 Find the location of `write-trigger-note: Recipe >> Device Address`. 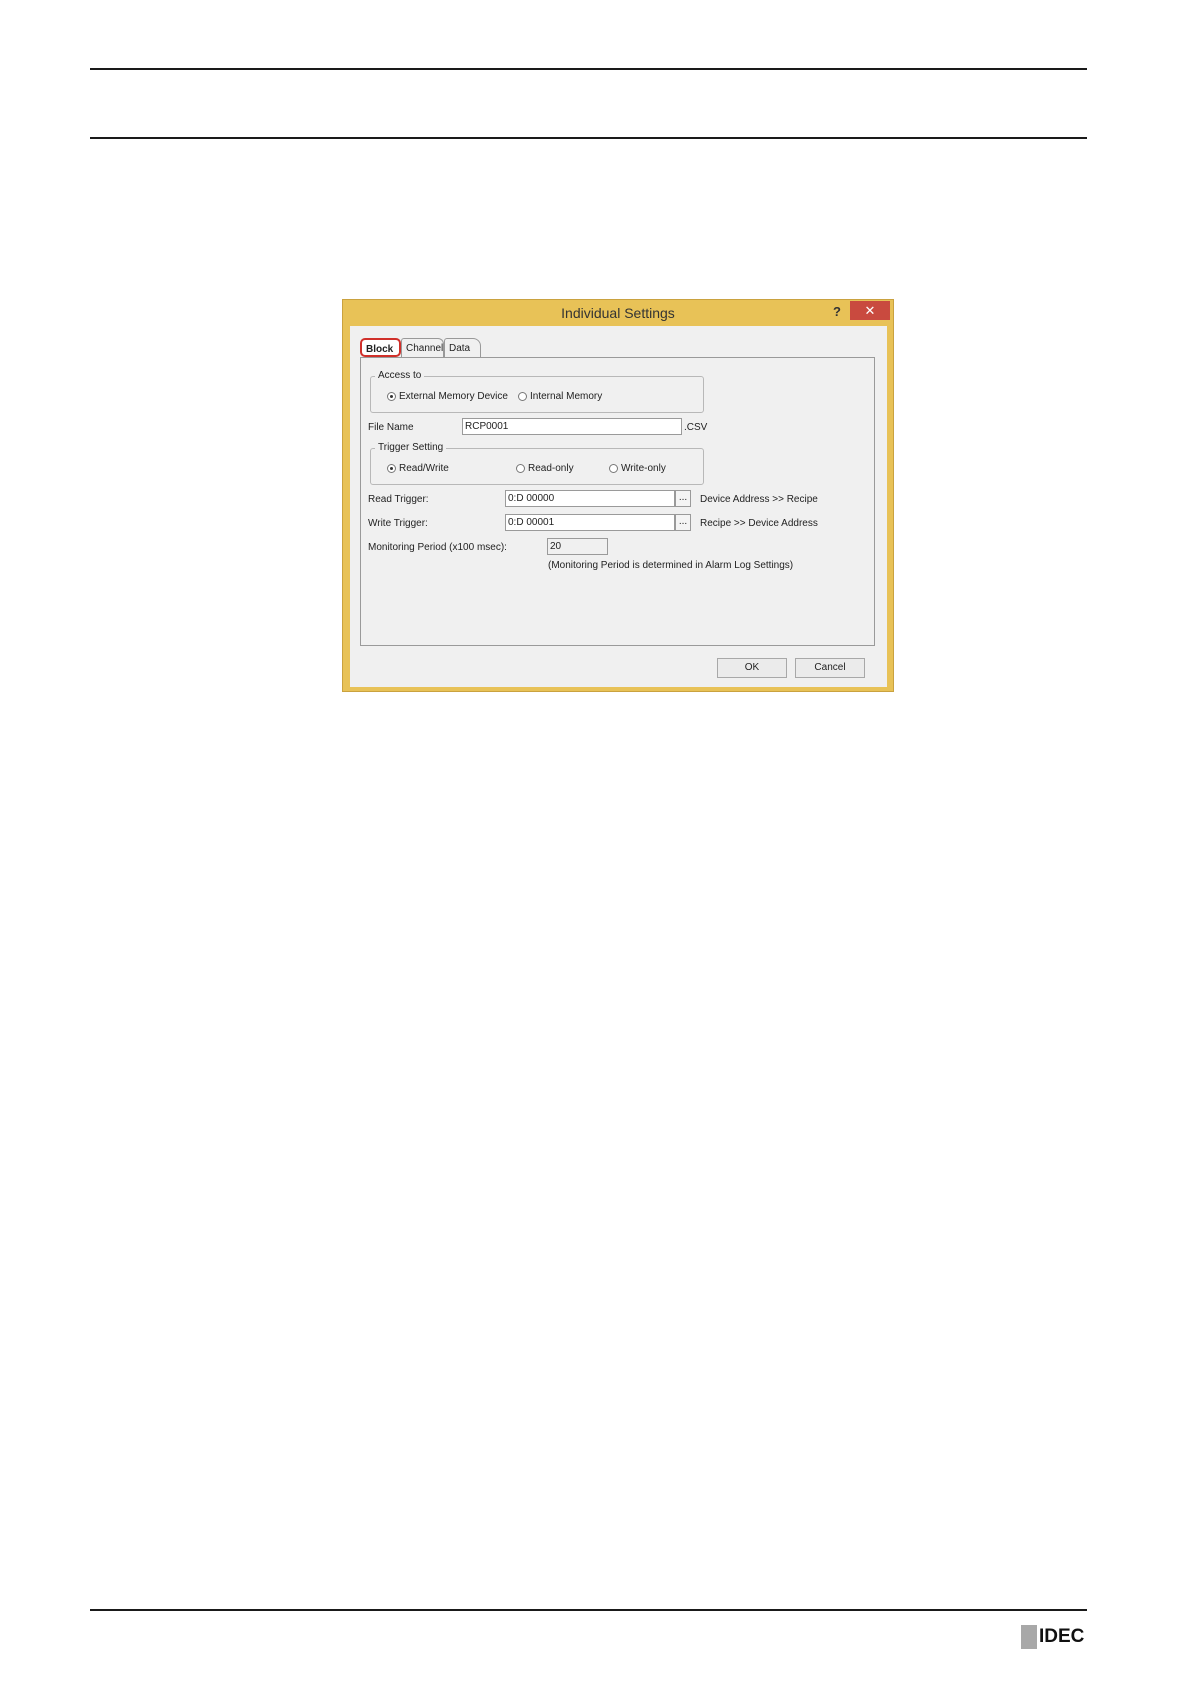

write-trigger-note: Recipe >> Device Address is located at coordinates (759, 523).